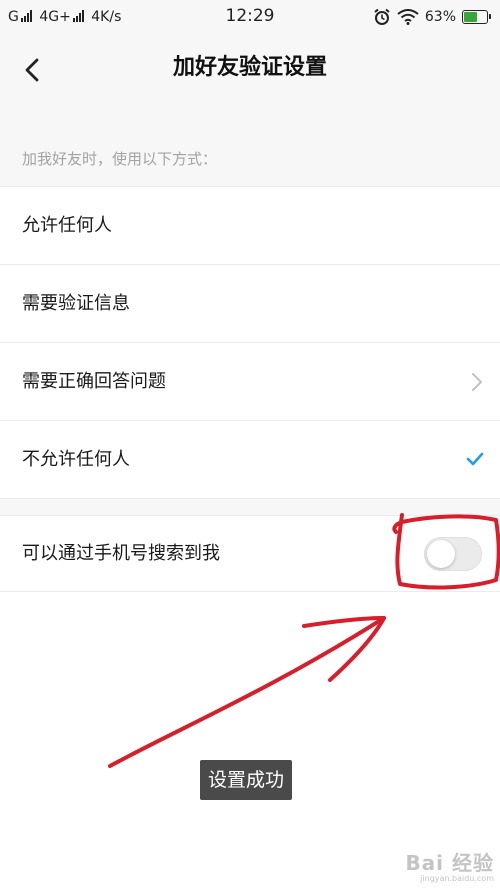 Image resolution: width=500 pixels, height=889 pixels. I want to click on chevron-left-icon, so click(32, 70).